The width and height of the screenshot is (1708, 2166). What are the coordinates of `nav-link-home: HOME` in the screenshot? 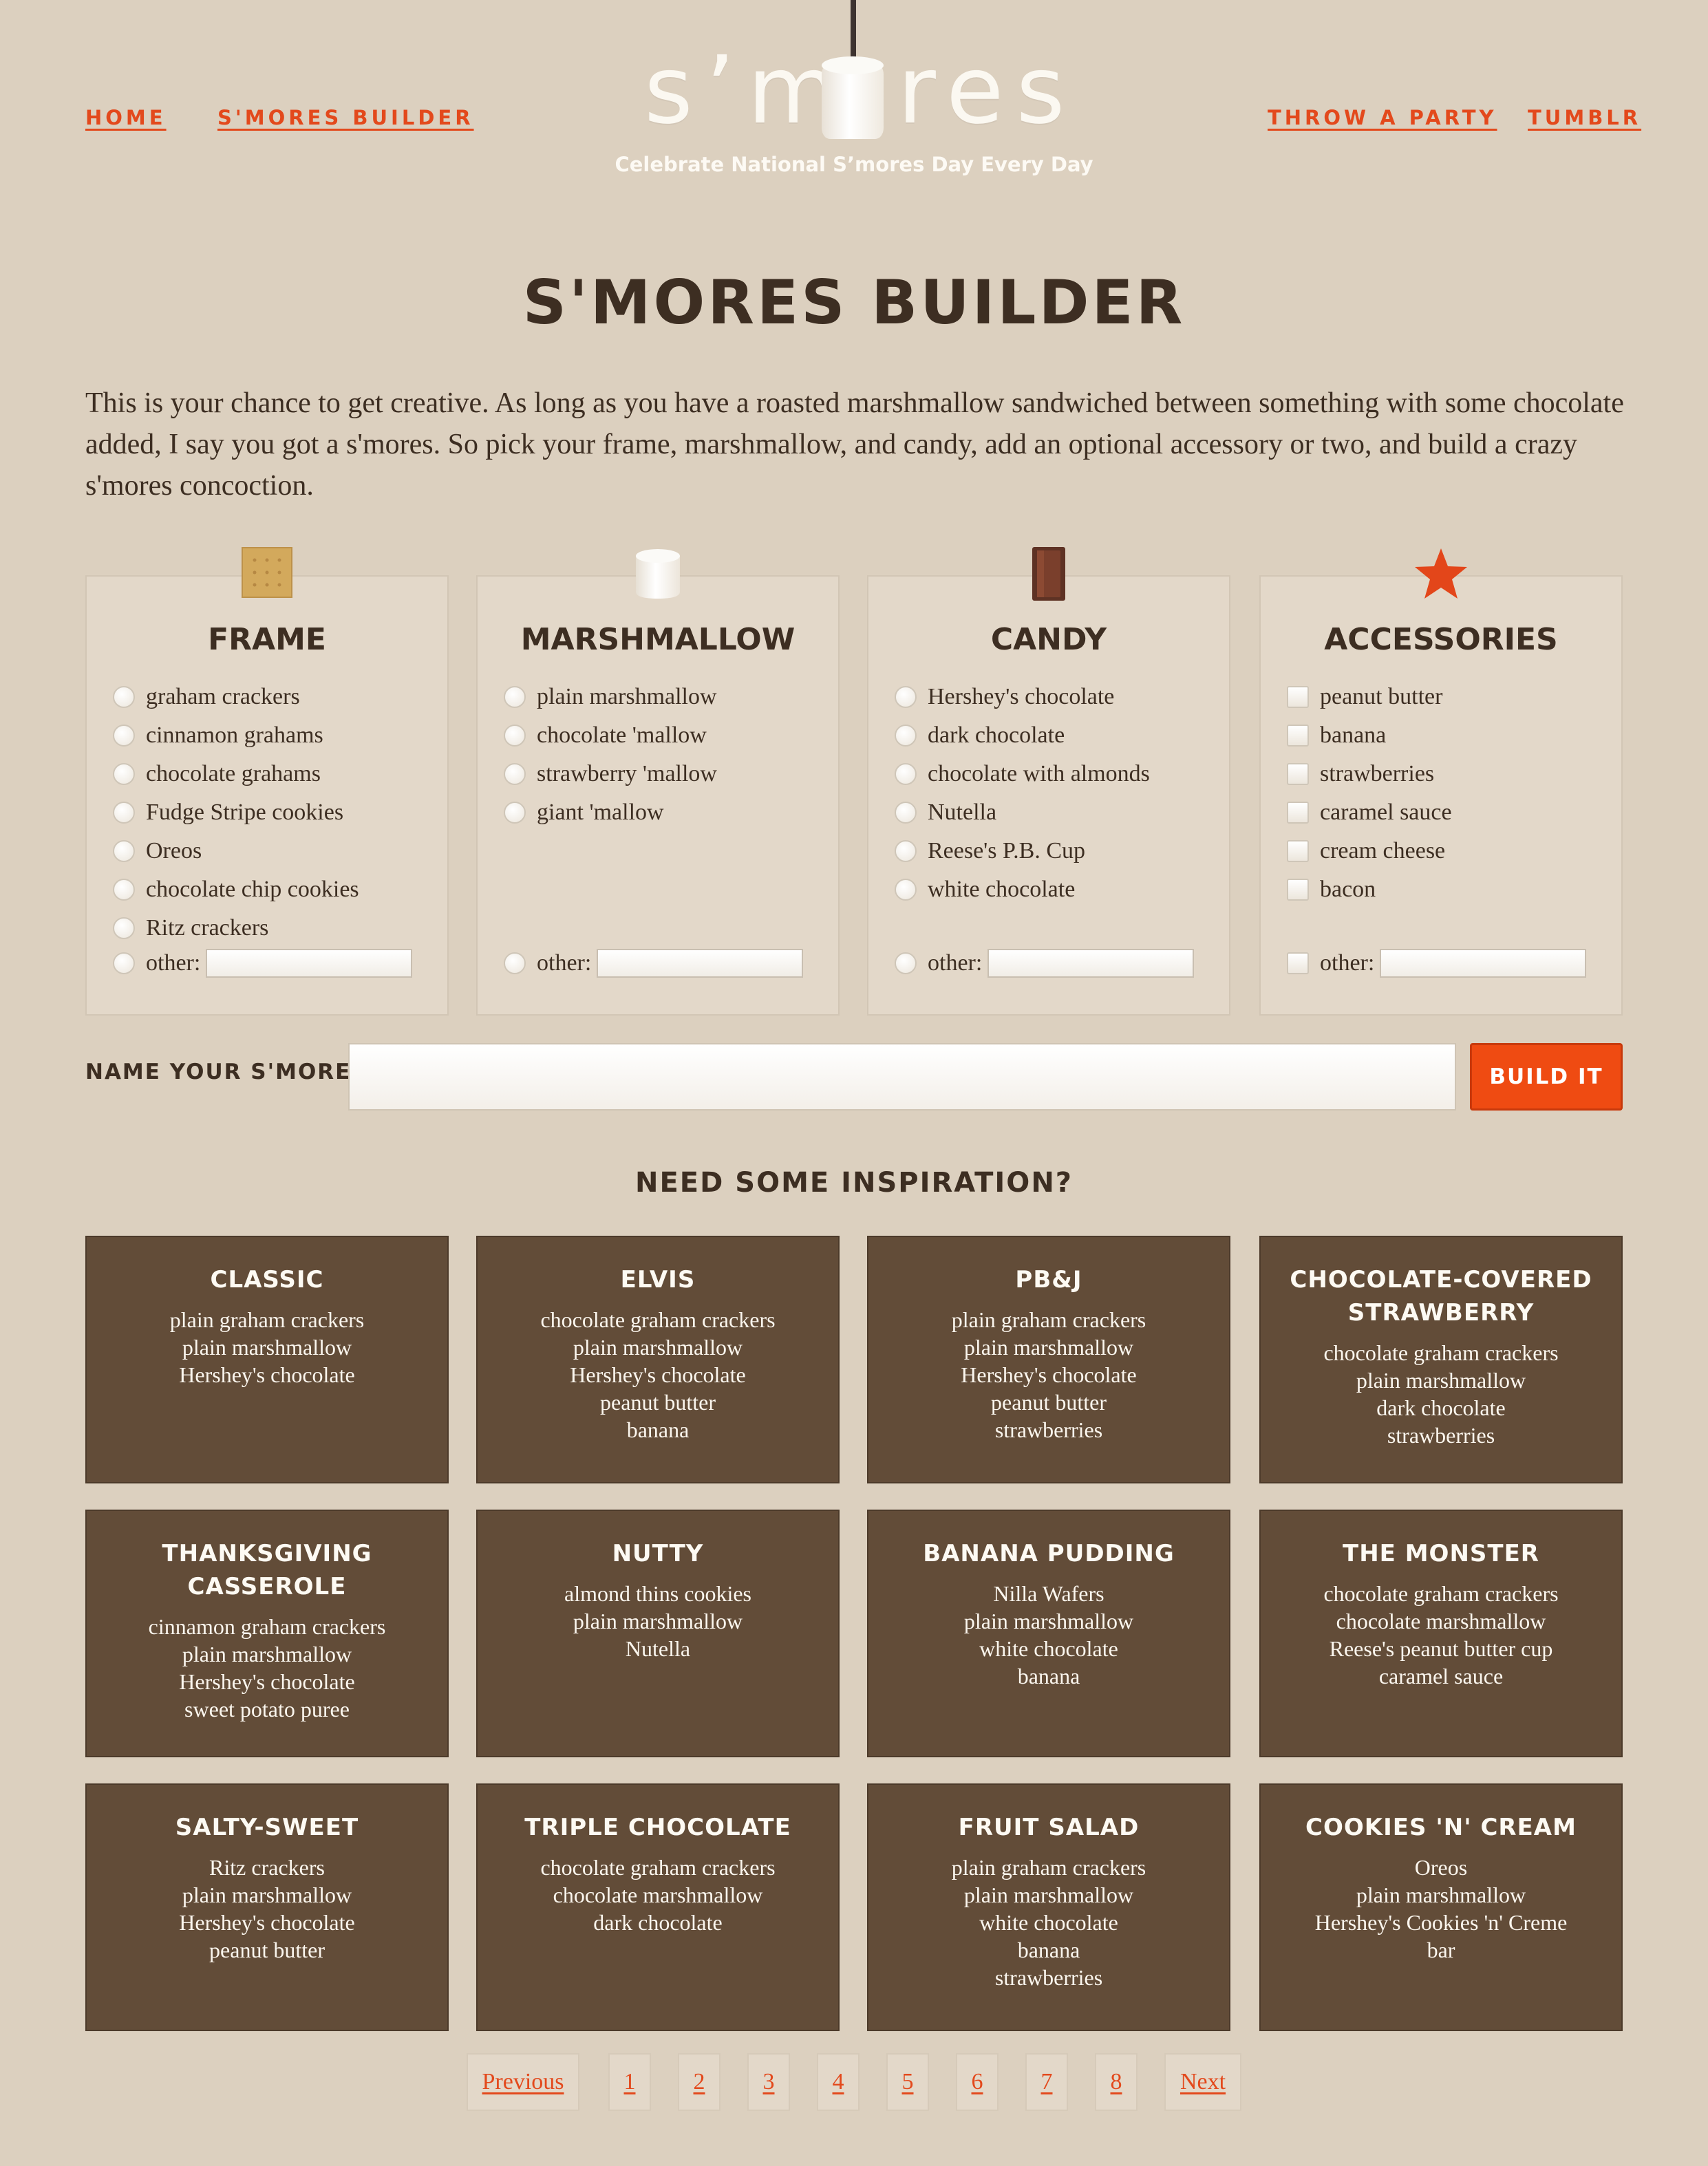 It's located at (126, 117).